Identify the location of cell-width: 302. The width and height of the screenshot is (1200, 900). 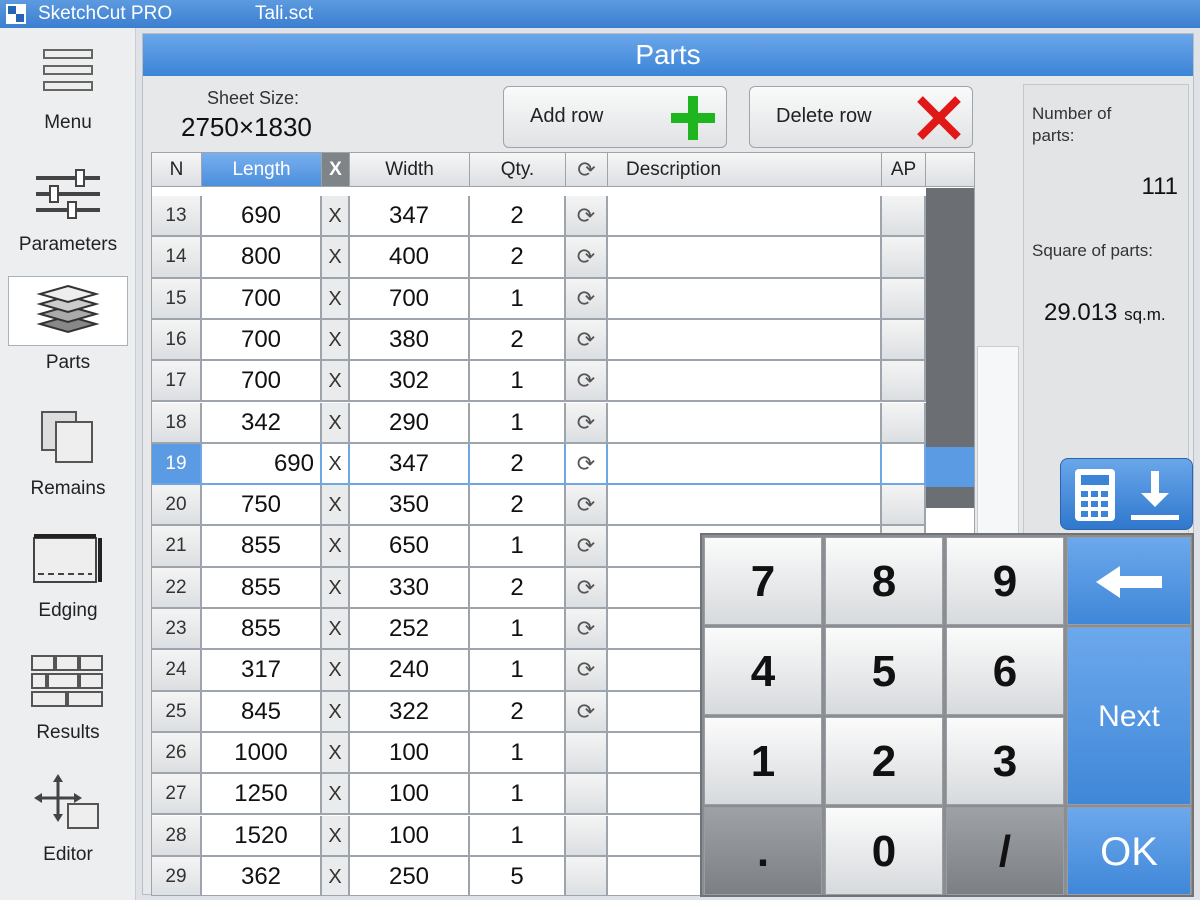
(410, 382).